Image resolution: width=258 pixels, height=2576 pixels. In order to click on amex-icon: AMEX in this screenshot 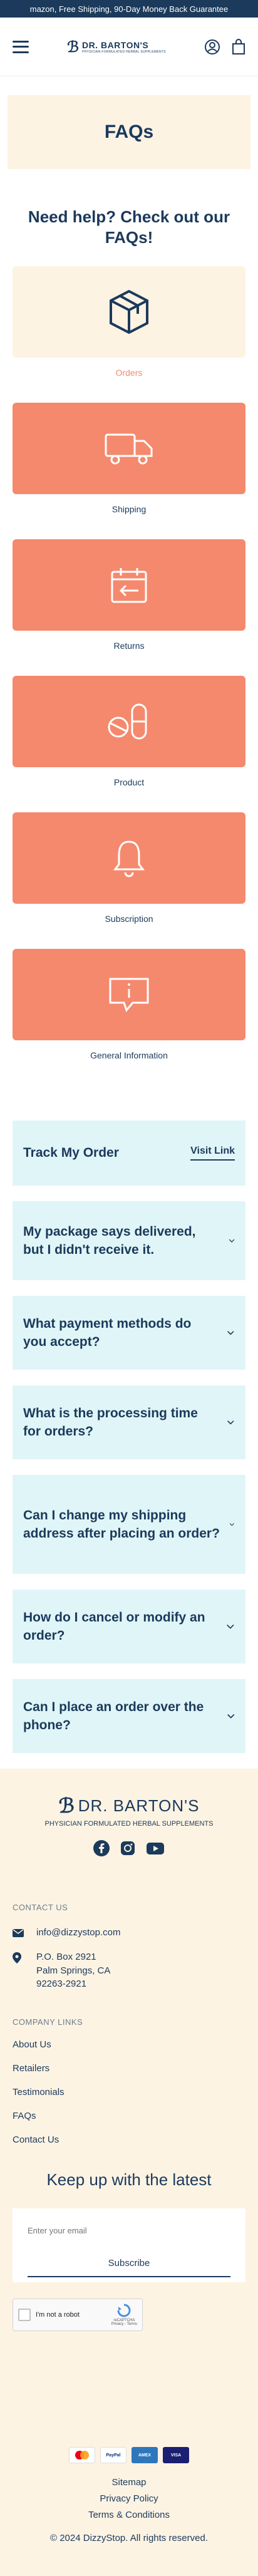, I will do `click(145, 2455)`.